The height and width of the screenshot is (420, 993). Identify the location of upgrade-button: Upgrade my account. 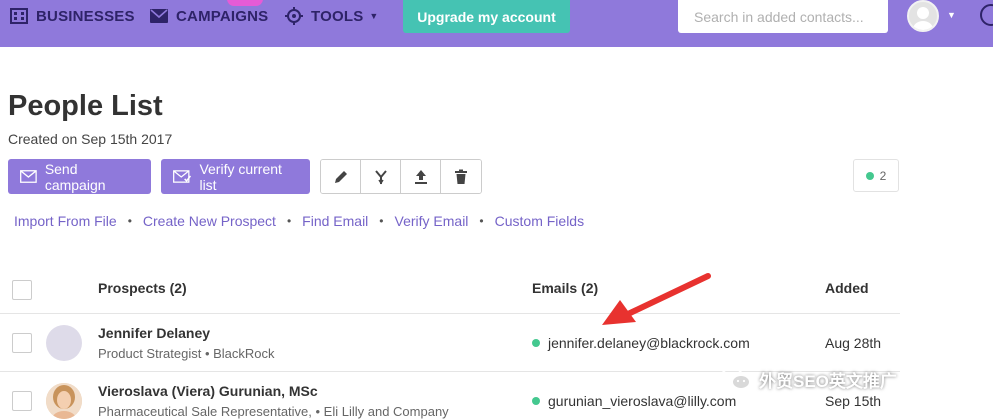
(486, 16).